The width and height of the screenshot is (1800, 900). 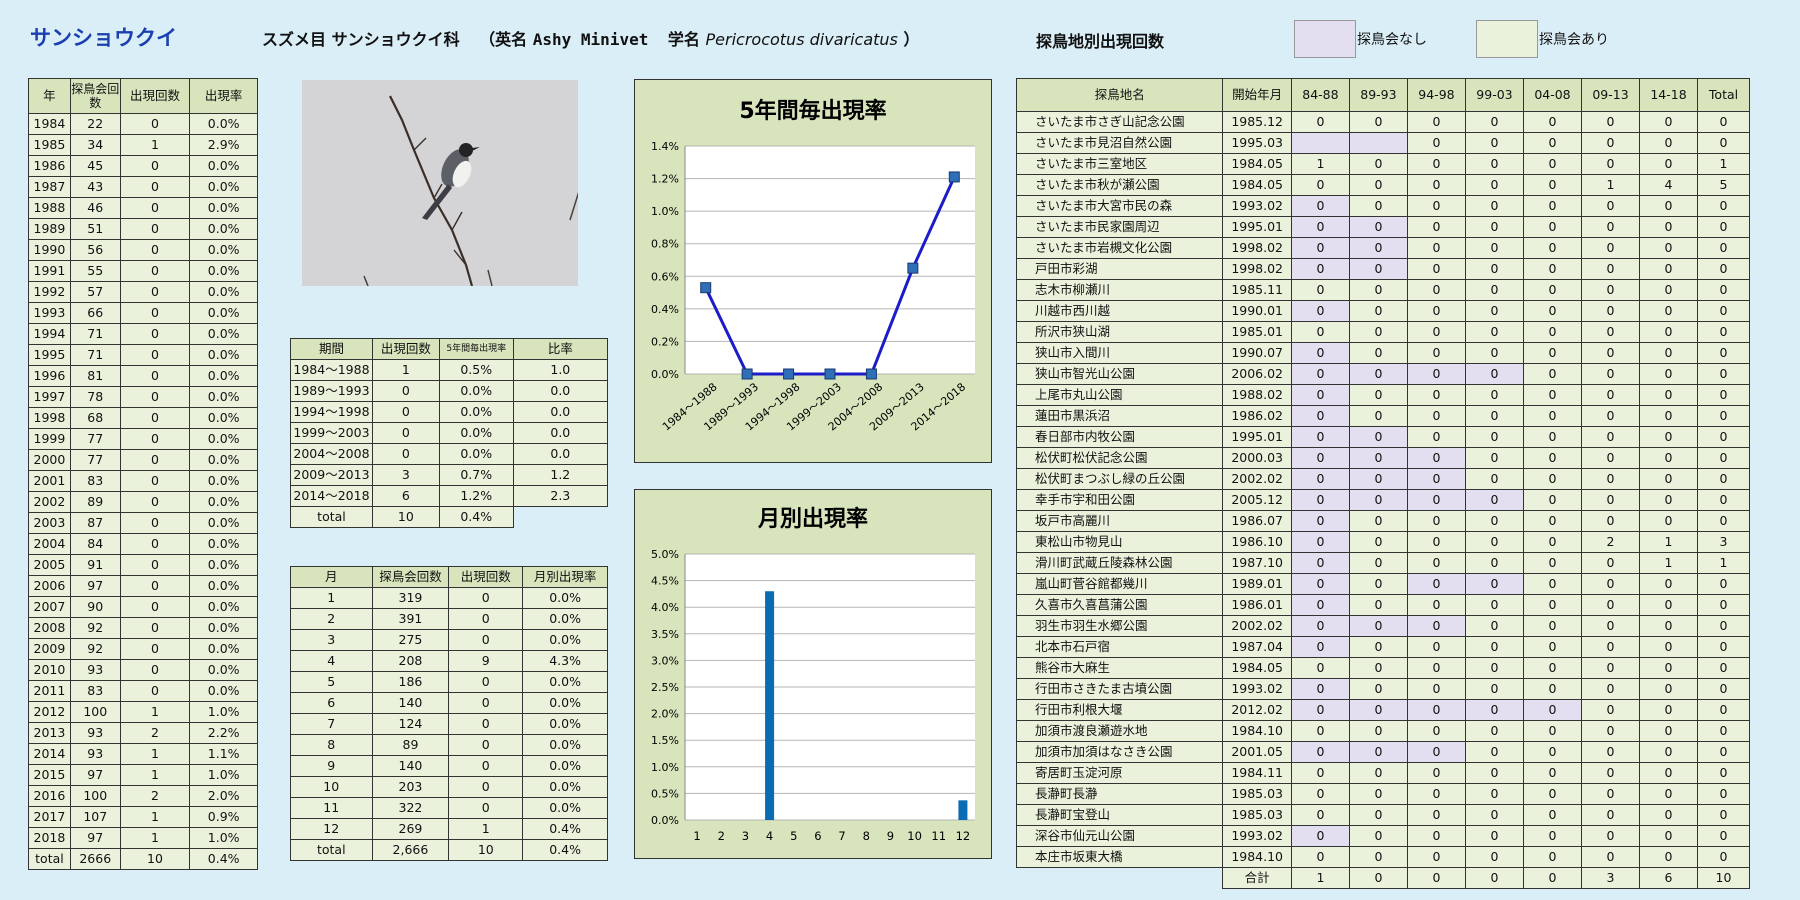 I want to click on total-row: total 2666 10 0.4%, so click(x=143, y=859).